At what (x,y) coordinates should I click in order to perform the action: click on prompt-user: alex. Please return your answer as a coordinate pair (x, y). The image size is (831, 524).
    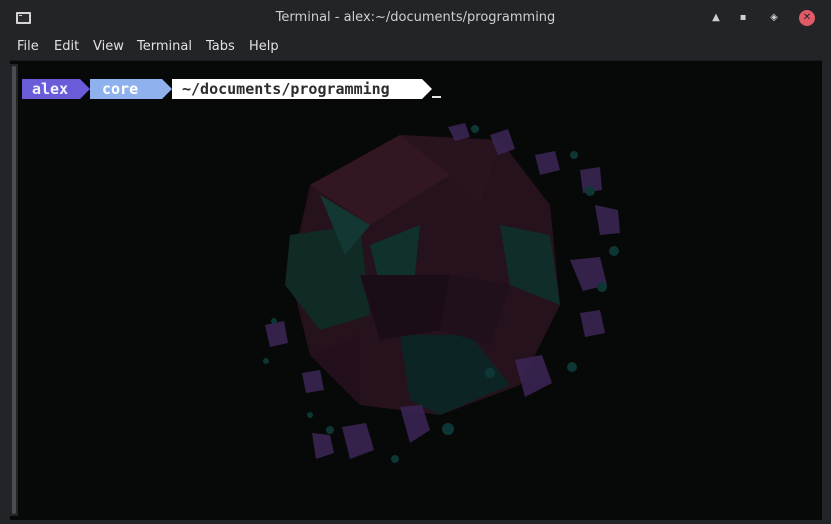
    Looking at the image, I should click on (51, 89).